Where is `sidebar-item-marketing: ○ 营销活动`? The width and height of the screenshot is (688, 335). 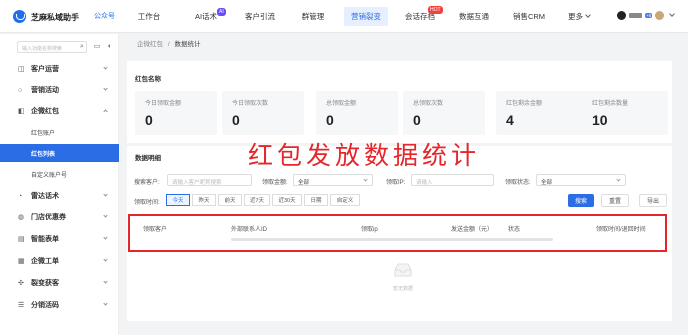
sidebar-item-marketing: ○ 营销活动 is located at coordinates (59, 90).